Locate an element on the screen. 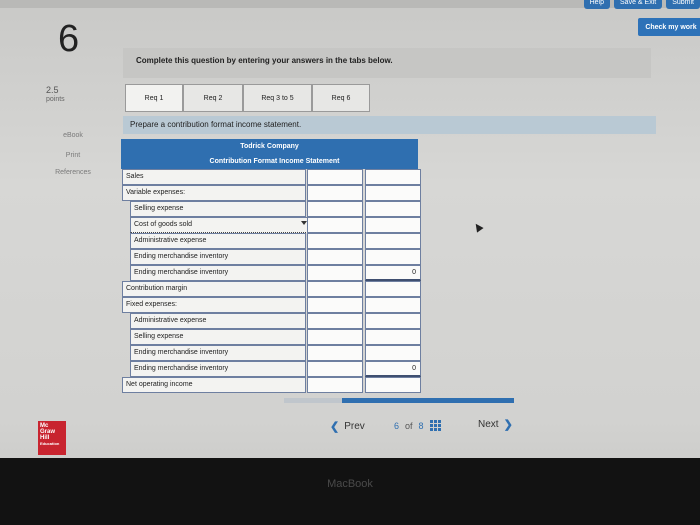 The image size is (700, 525). page-current: 6 is located at coordinates (397, 425).